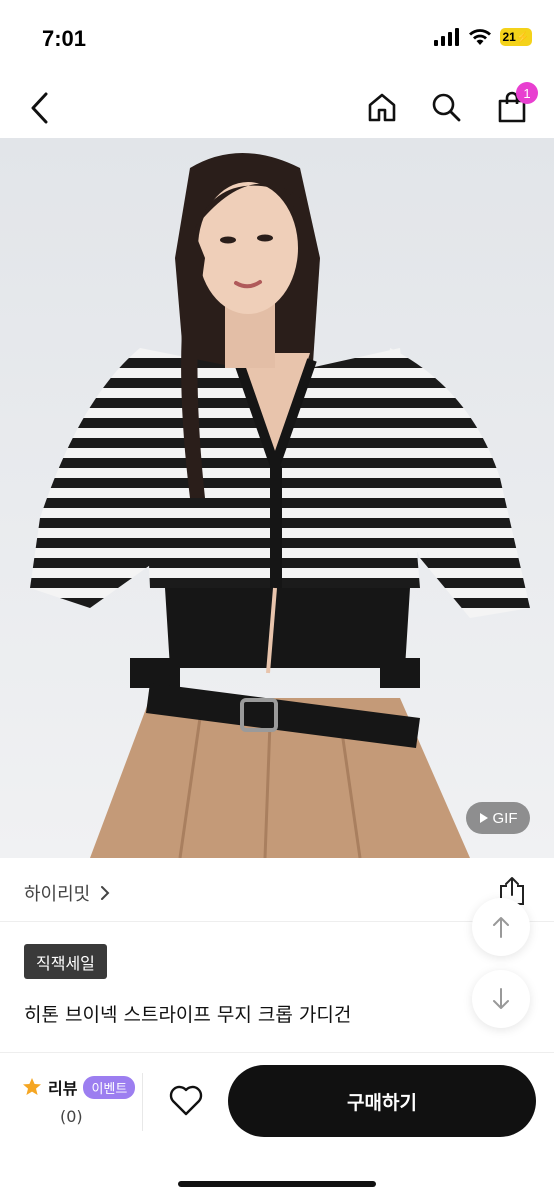 The width and height of the screenshot is (554, 1200). I want to click on seller-link: 하이리밋, so click(67, 893).